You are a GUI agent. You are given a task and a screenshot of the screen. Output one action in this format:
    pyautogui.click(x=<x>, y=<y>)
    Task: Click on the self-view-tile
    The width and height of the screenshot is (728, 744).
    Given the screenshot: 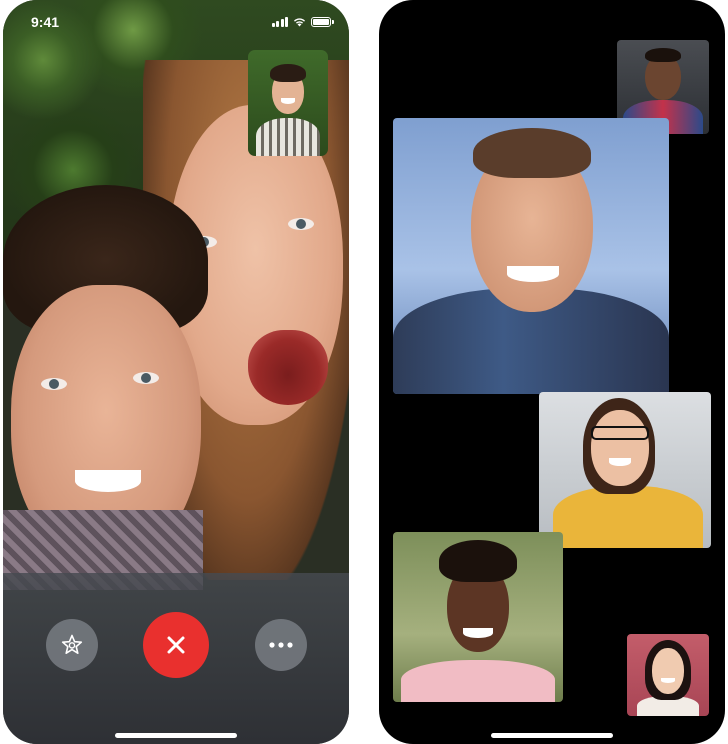 What is the action you would take?
    pyautogui.click(x=288, y=103)
    